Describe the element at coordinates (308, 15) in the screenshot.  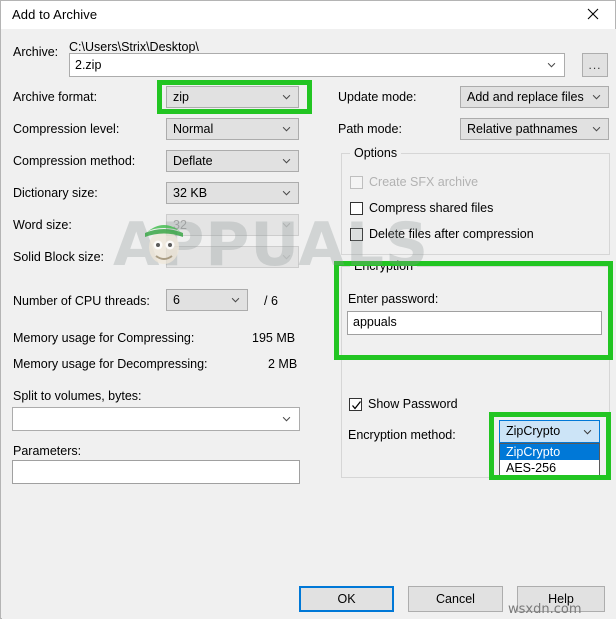
I see `title-bar: Add to Archive` at that location.